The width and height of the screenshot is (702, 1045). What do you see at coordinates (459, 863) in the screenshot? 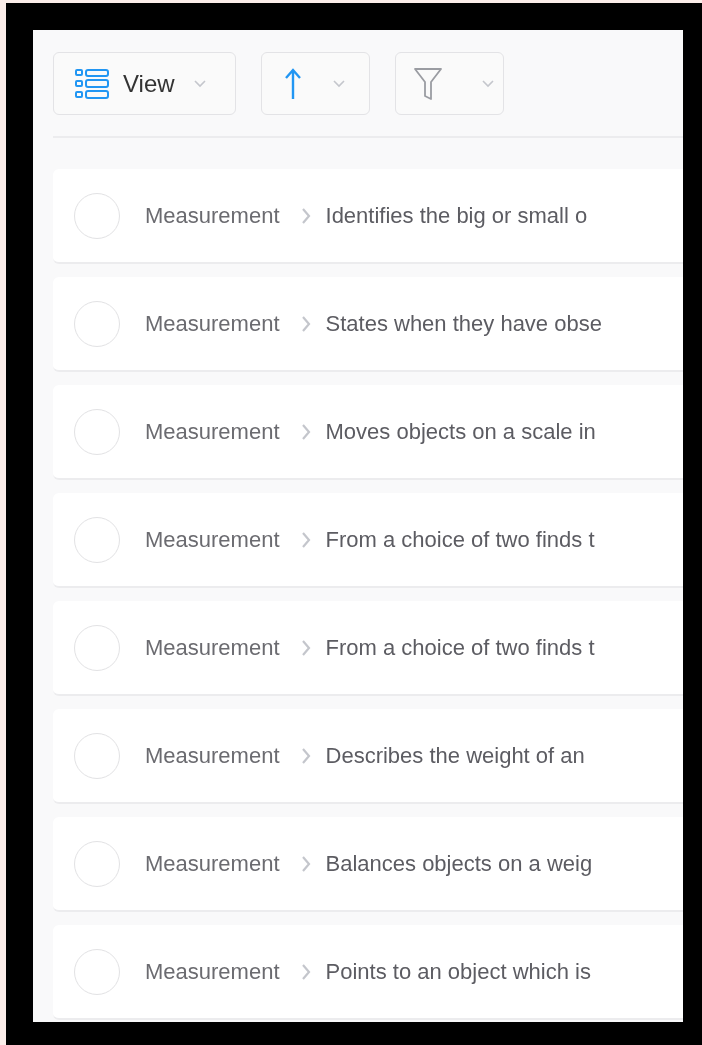
I see `item-description: Balances objects on a weig` at bounding box center [459, 863].